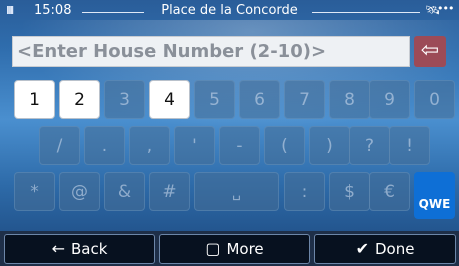  What do you see at coordinates (349, 99) in the screenshot?
I see `key-8: 8` at bounding box center [349, 99].